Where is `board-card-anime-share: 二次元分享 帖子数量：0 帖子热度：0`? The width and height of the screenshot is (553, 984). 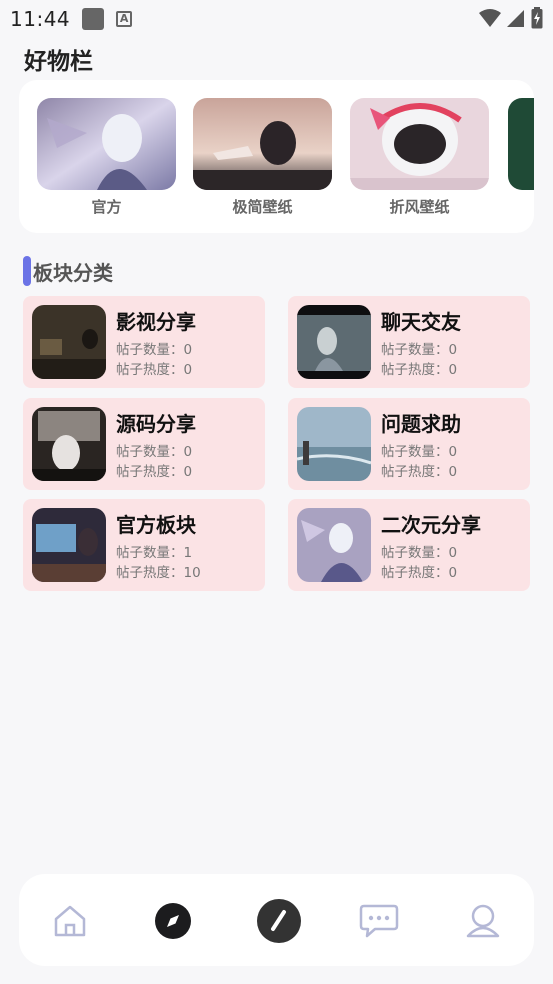
board-card-anime-share: 二次元分享 帖子数量：0 帖子热度：0 is located at coordinates (409, 545).